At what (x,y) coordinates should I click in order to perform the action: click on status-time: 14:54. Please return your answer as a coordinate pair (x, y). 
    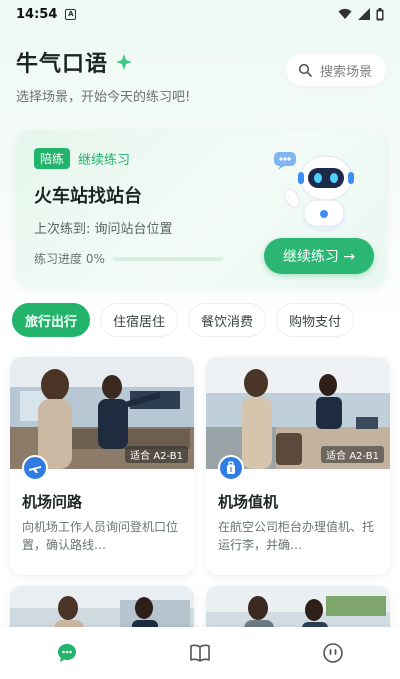
    Looking at the image, I should click on (37, 14).